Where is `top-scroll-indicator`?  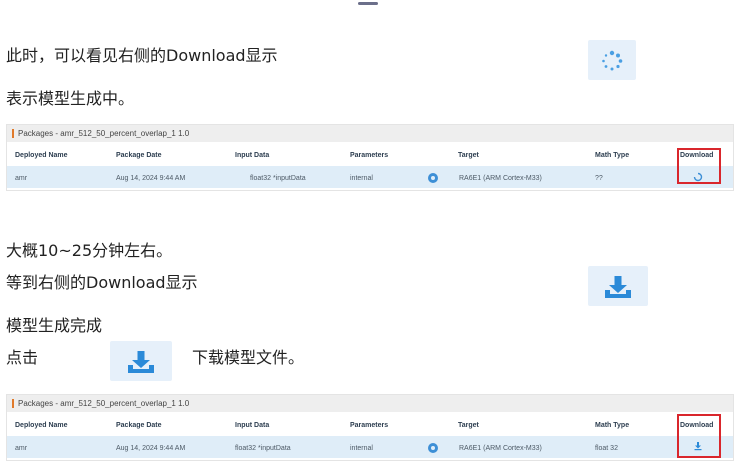
top-scroll-indicator is located at coordinates (368, 3).